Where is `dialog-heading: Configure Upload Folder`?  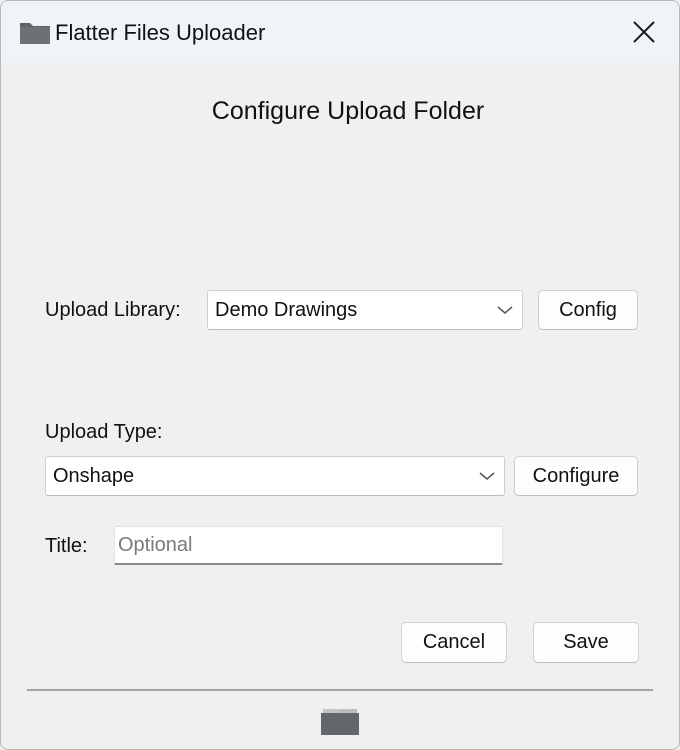
dialog-heading: Configure Upload Folder is located at coordinates (348, 111).